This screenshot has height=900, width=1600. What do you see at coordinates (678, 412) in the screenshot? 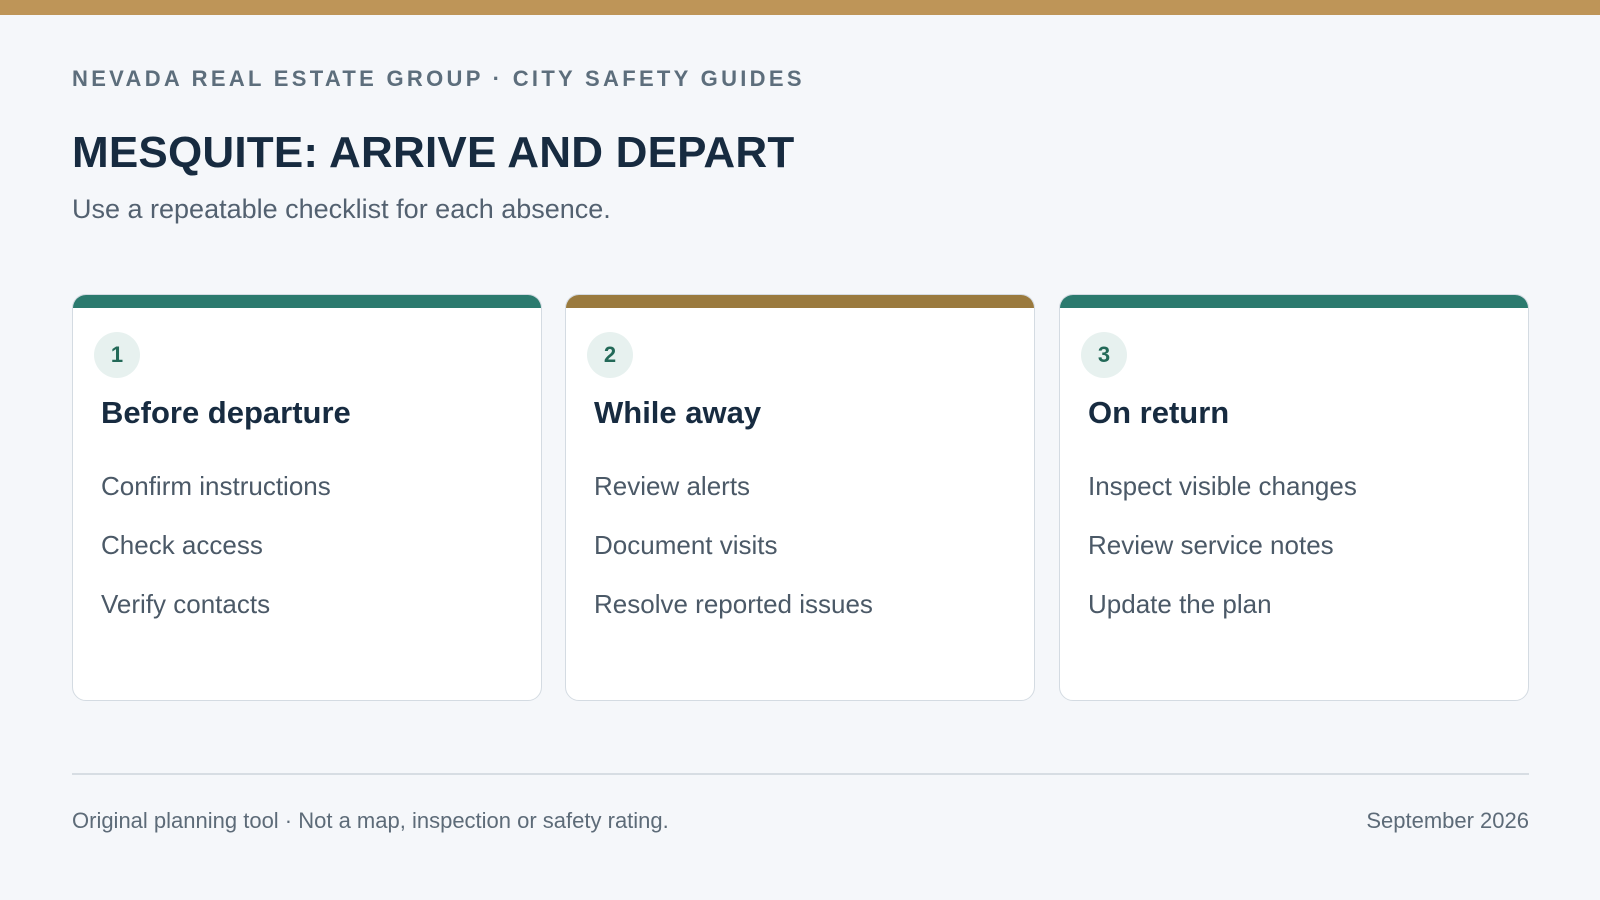
I see `card-title: While away` at bounding box center [678, 412].